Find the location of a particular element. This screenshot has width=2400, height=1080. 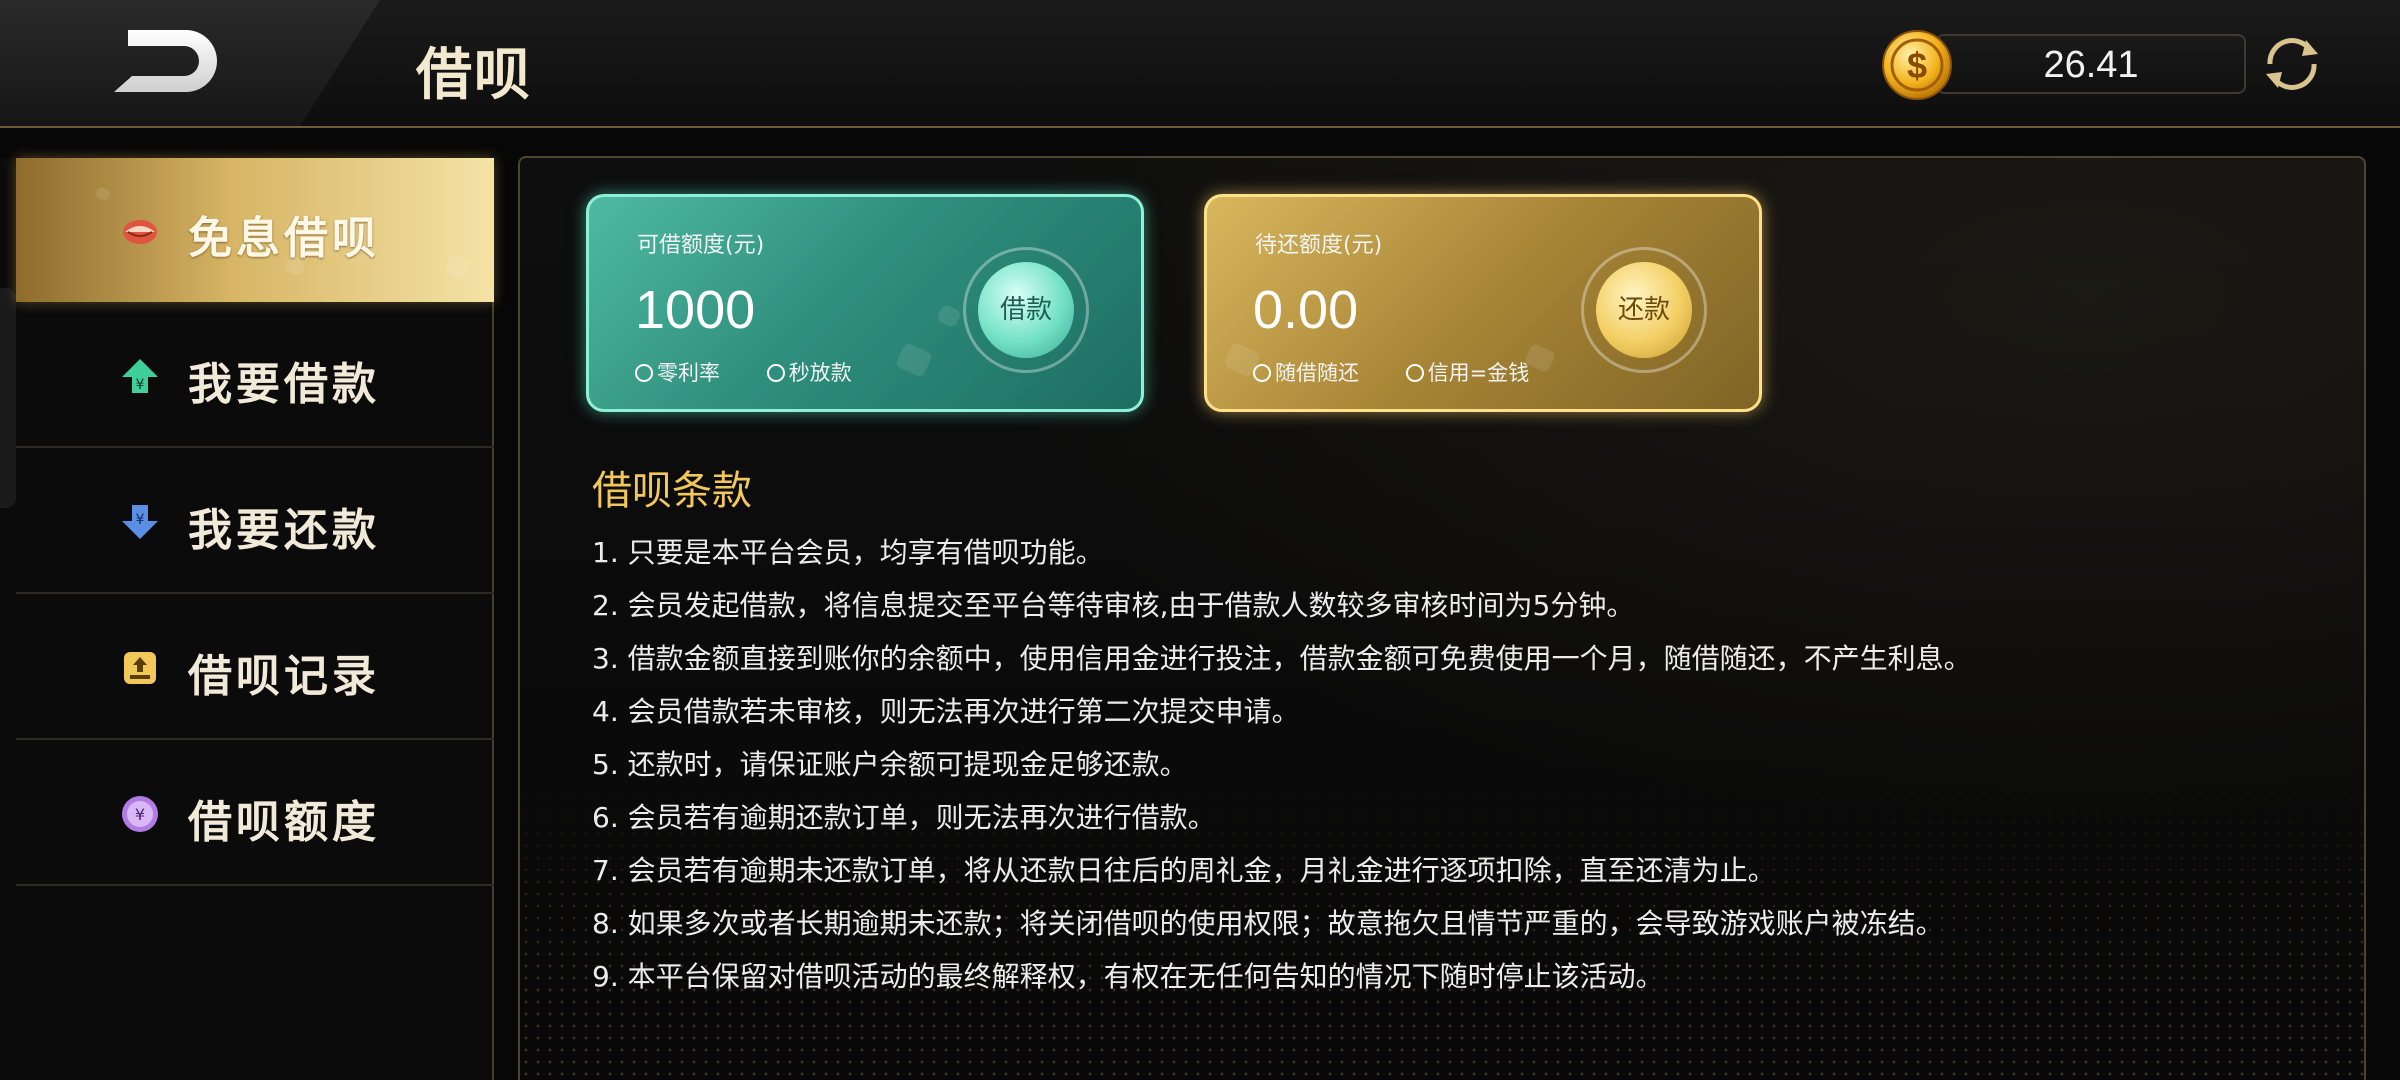

repay-quota-card: 待还额度(元) 0.00 随借随还 信用=金钱 还款 is located at coordinates (1483, 303).